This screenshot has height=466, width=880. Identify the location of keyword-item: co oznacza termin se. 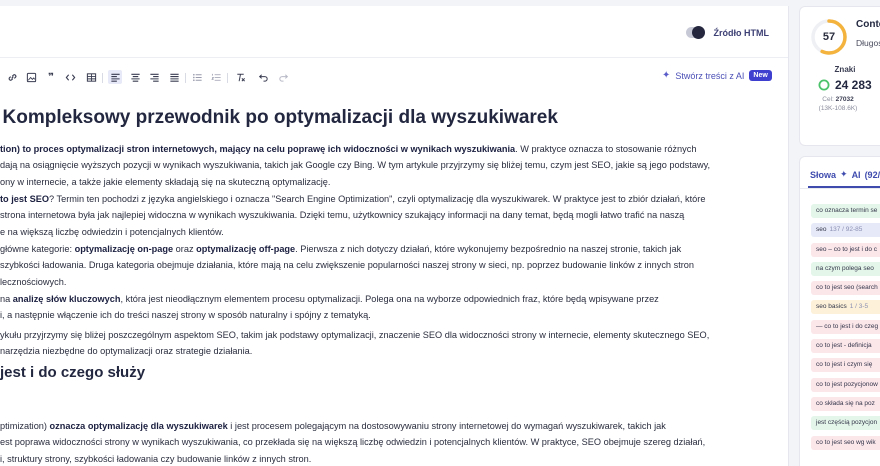
(845, 211).